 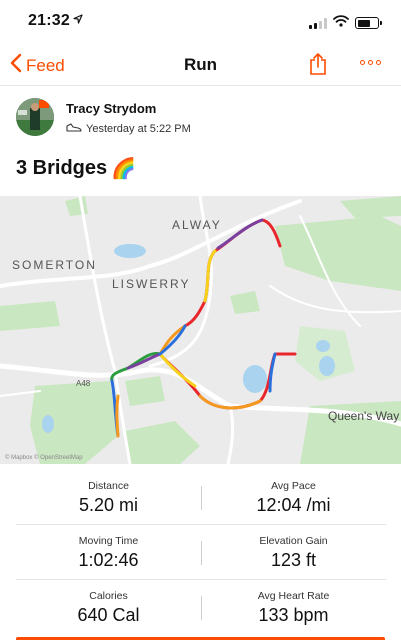 I want to click on stat-calories: Calories 640 Cal, so click(x=108, y=608).